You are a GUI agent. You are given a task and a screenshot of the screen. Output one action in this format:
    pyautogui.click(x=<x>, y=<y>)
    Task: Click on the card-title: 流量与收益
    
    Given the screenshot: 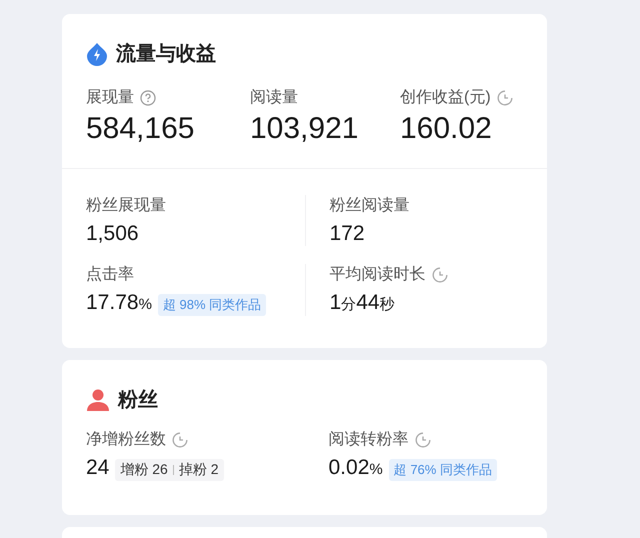 What is the action you would take?
    pyautogui.click(x=166, y=54)
    